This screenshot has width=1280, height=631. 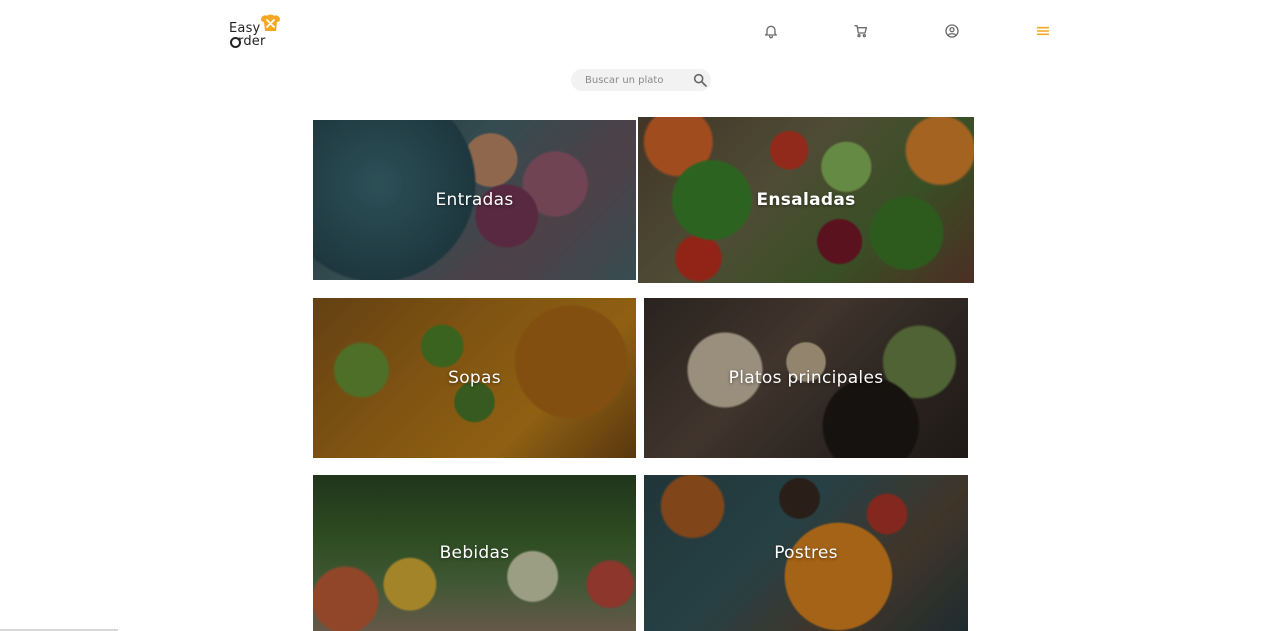 What do you see at coordinates (270, 22) in the screenshot?
I see `logo-chef-hat-icon` at bounding box center [270, 22].